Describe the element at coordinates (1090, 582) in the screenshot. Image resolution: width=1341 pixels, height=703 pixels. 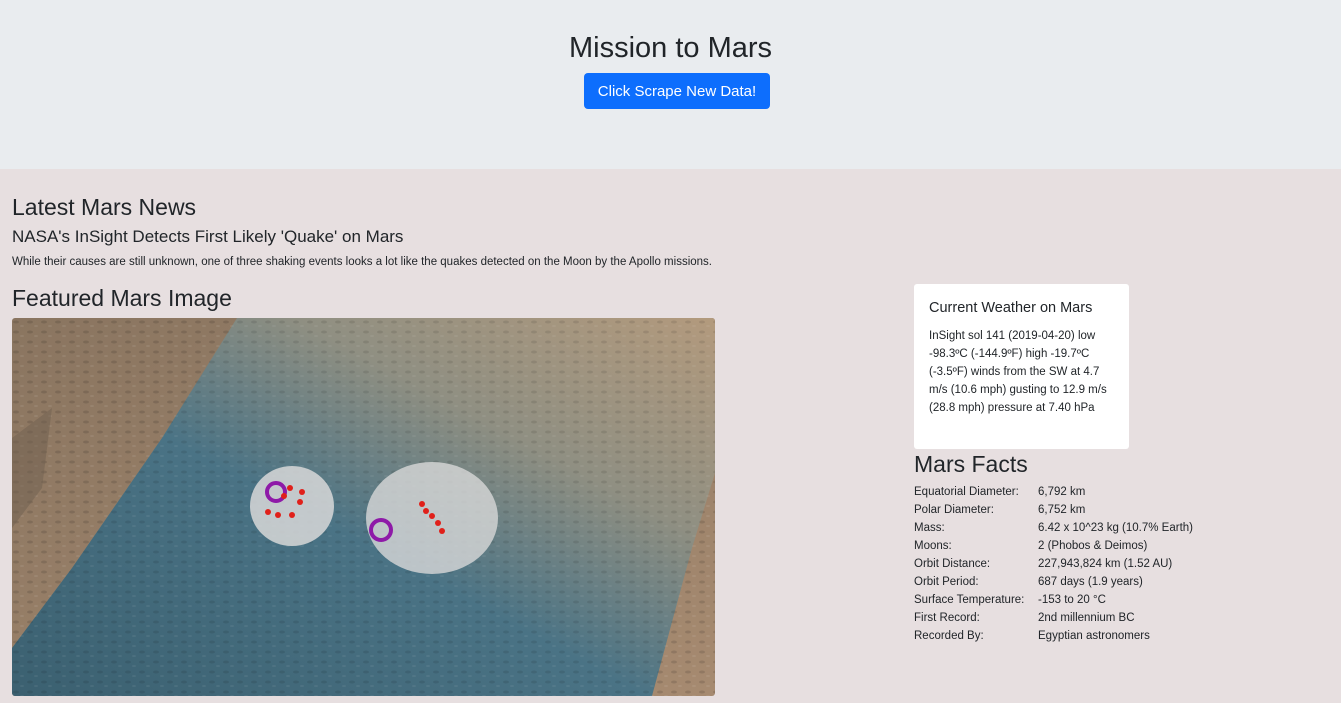
I see `fact-value: 687 days (1.9 years)` at that location.